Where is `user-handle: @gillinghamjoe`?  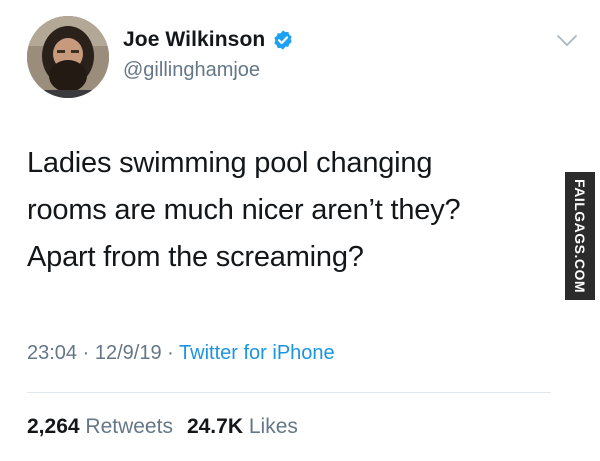
user-handle: @gillinghamjoe is located at coordinates (191, 70).